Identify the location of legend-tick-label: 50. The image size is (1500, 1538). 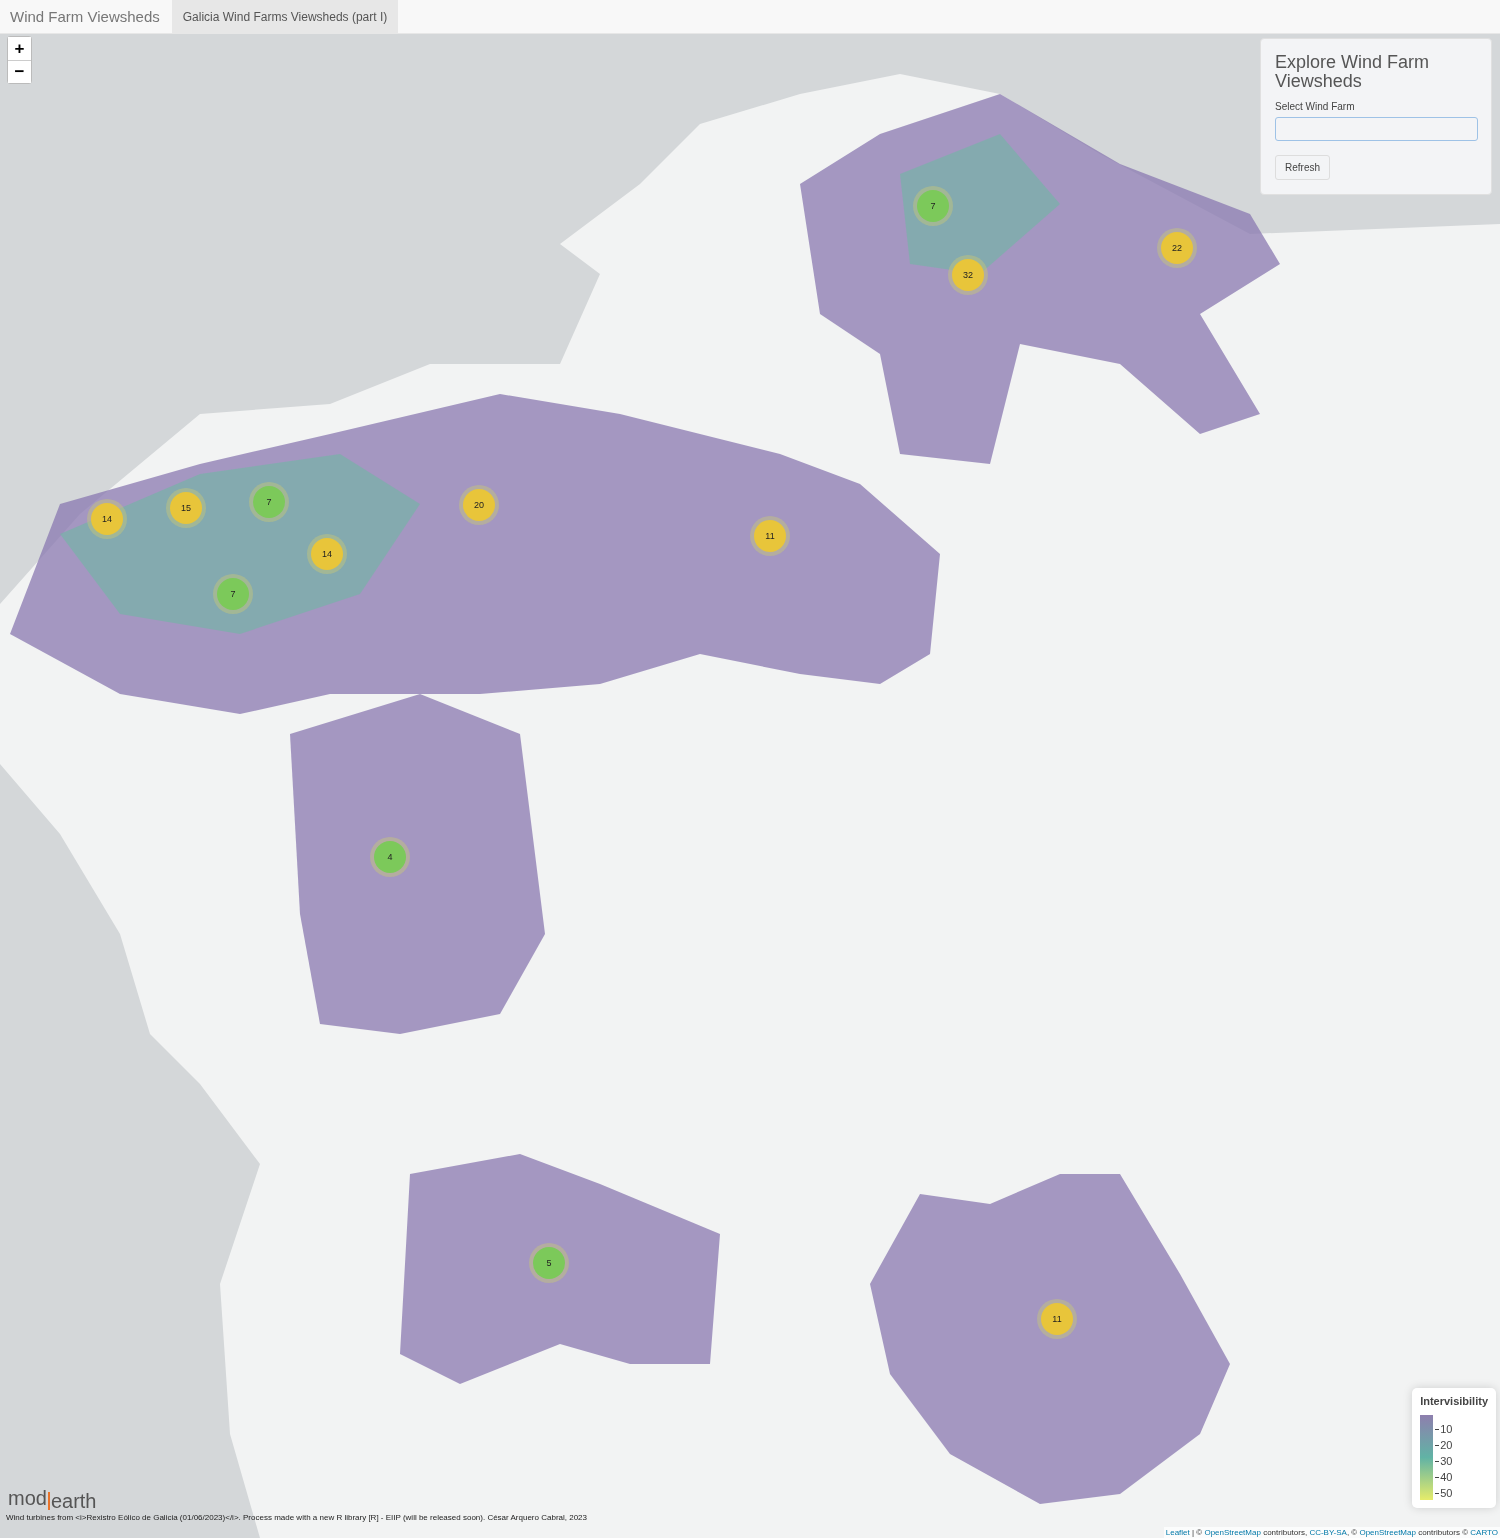
(1446, 1493).